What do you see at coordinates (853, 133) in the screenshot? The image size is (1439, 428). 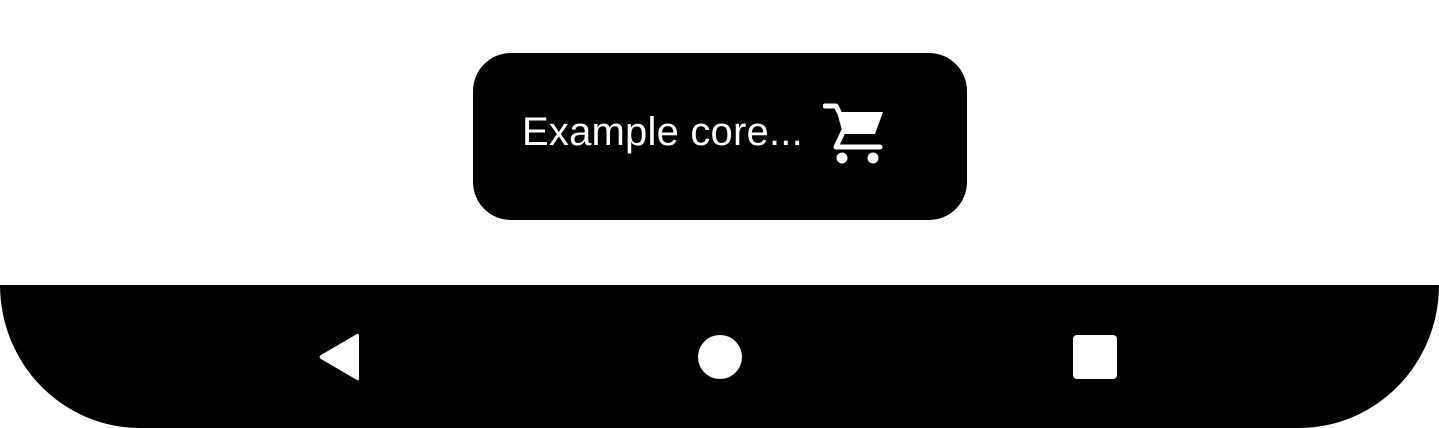 I see `shopping-cart-icon` at bounding box center [853, 133].